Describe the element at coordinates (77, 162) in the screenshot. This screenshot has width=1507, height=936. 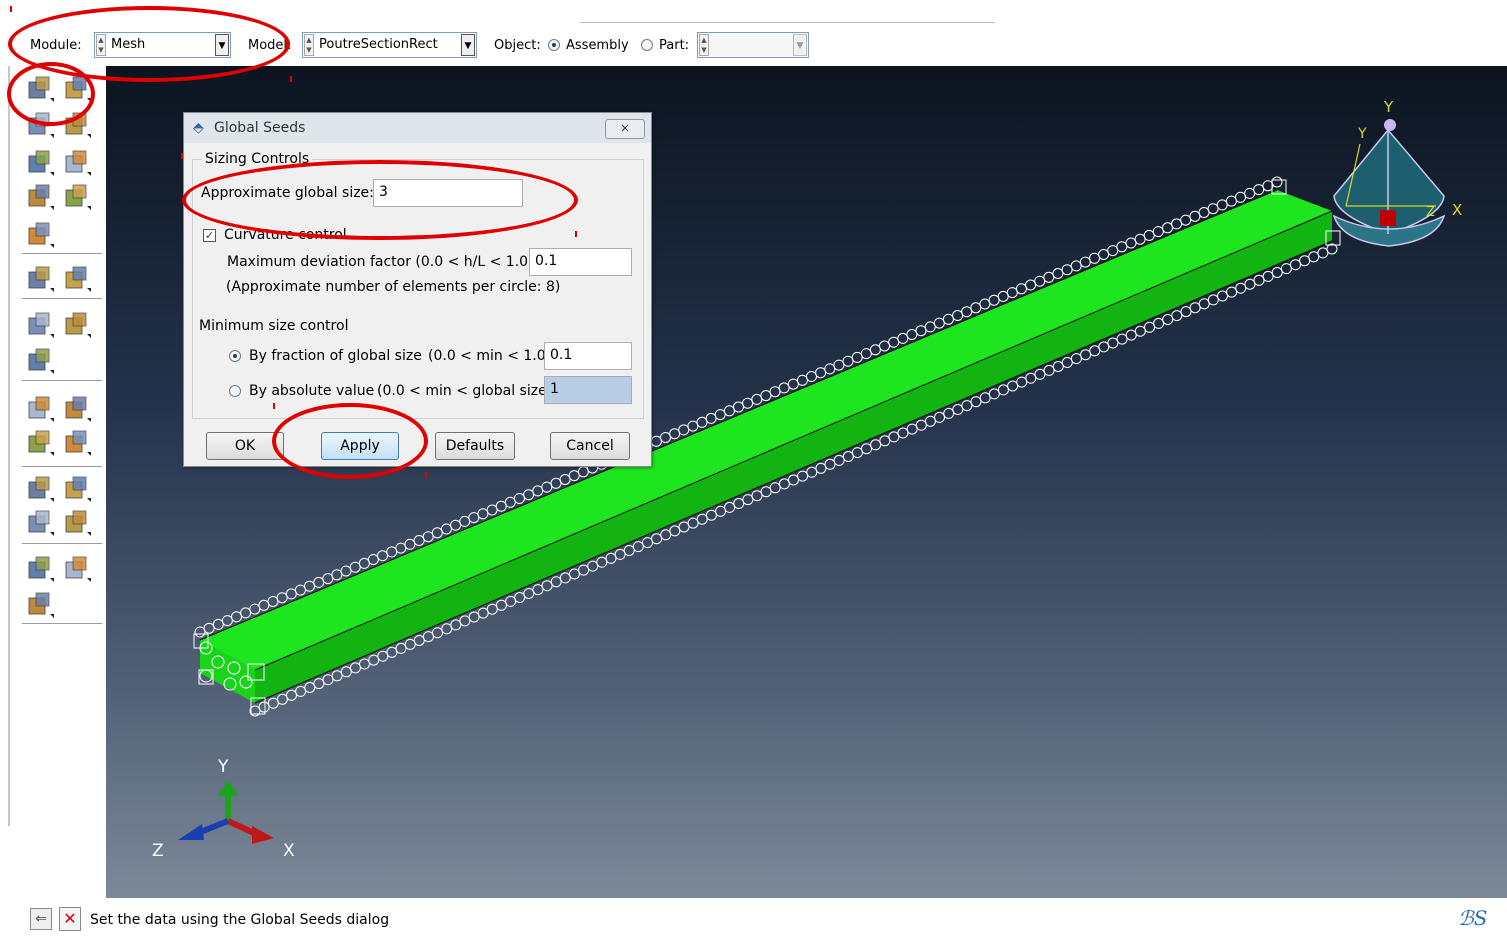
I see `mesh-region-icon` at that location.